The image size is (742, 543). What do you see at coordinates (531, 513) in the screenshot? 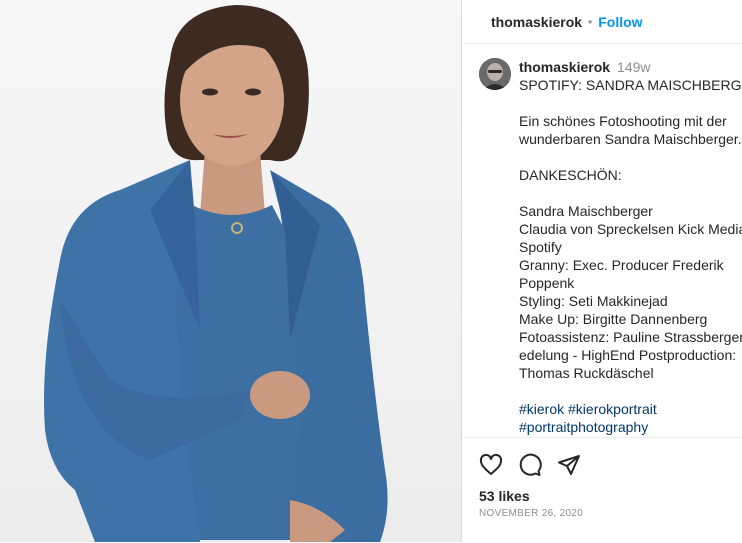
I see `post-date: NOVEMBER 26, 2020` at bounding box center [531, 513].